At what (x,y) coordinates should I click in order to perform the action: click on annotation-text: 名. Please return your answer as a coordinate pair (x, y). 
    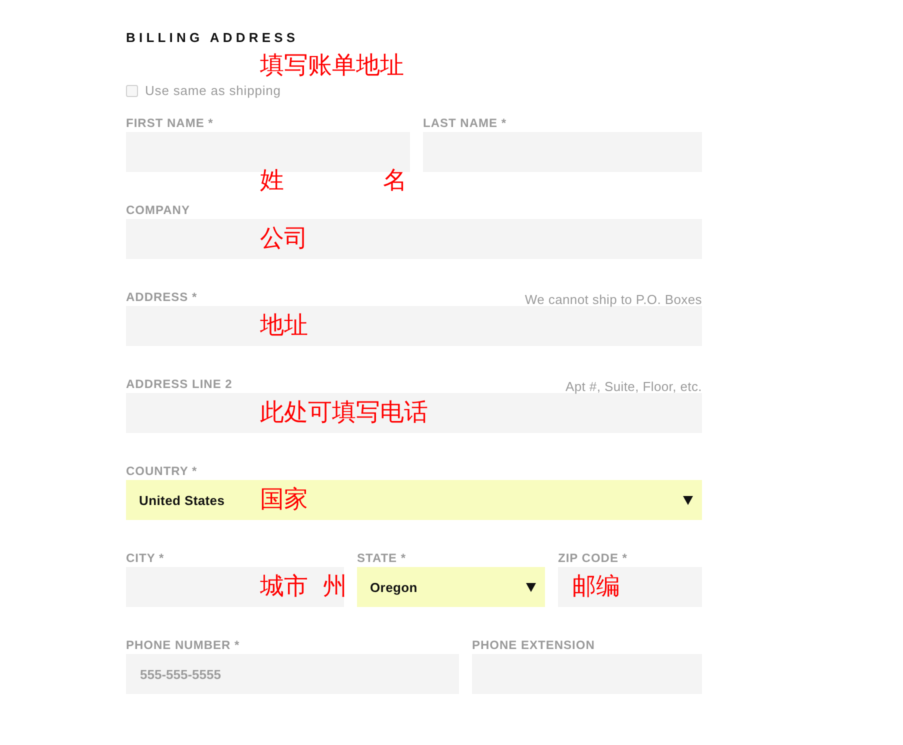
    Looking at the image, I should click on (395, 181).